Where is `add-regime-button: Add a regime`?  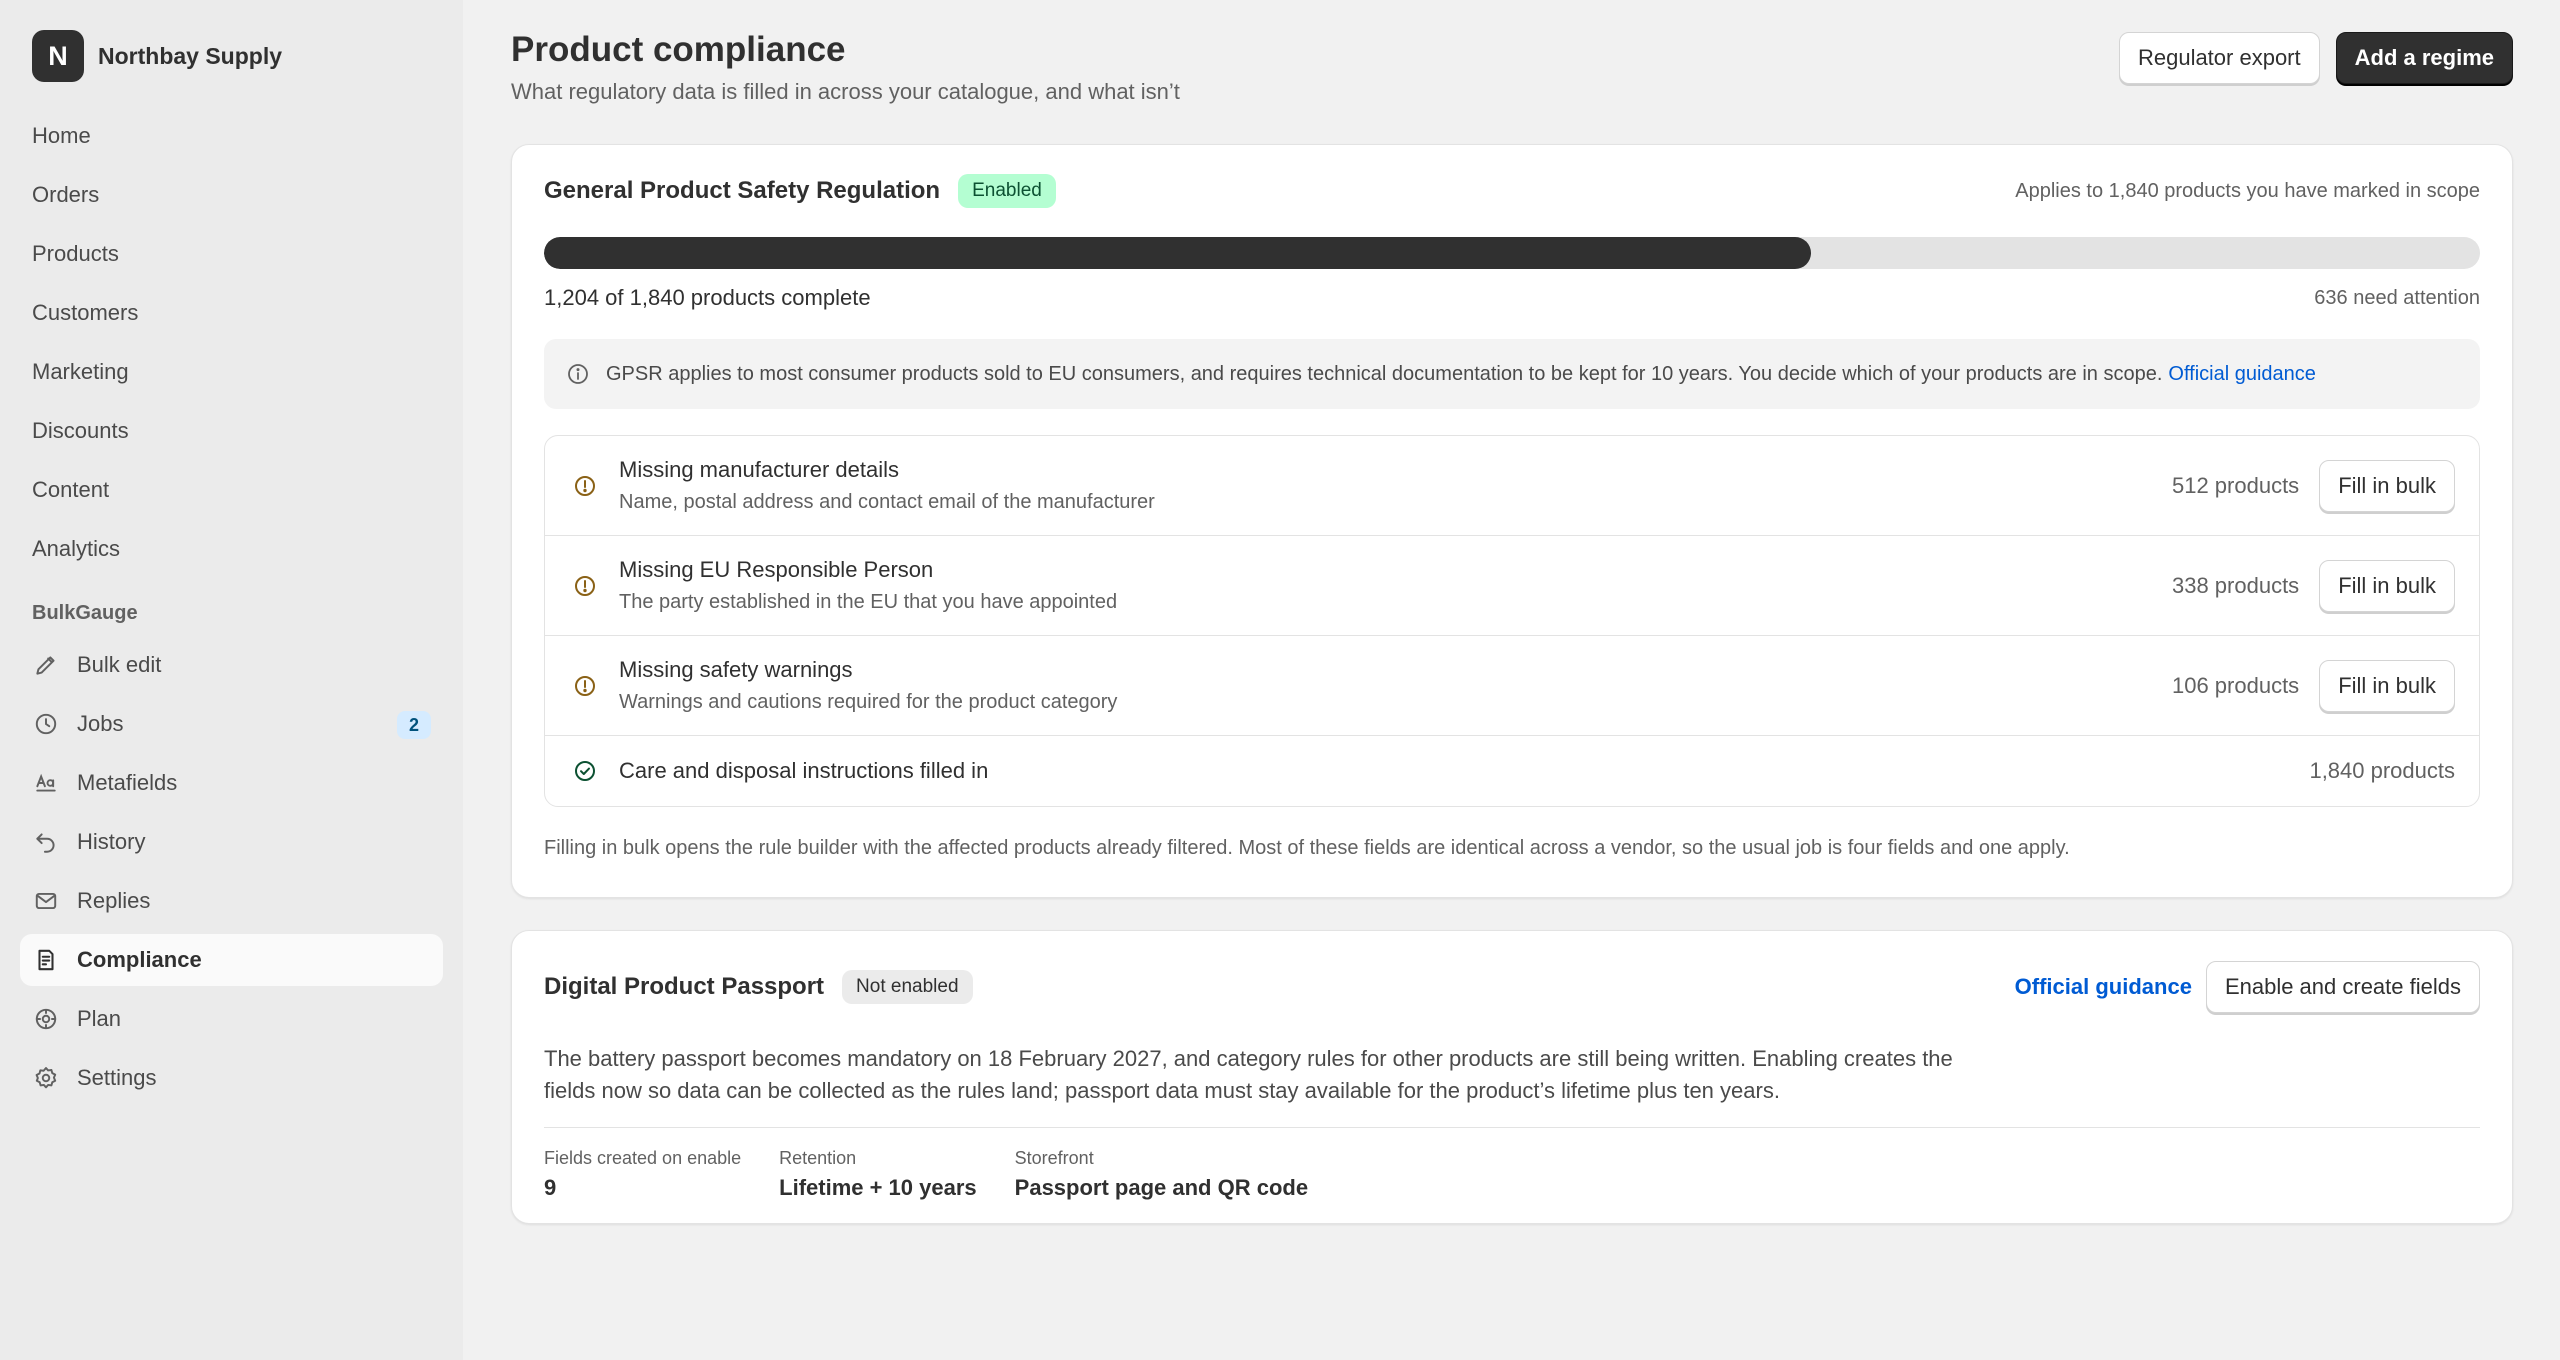
add-regime-button: Add a regime is located at coordinates (2424, 58).